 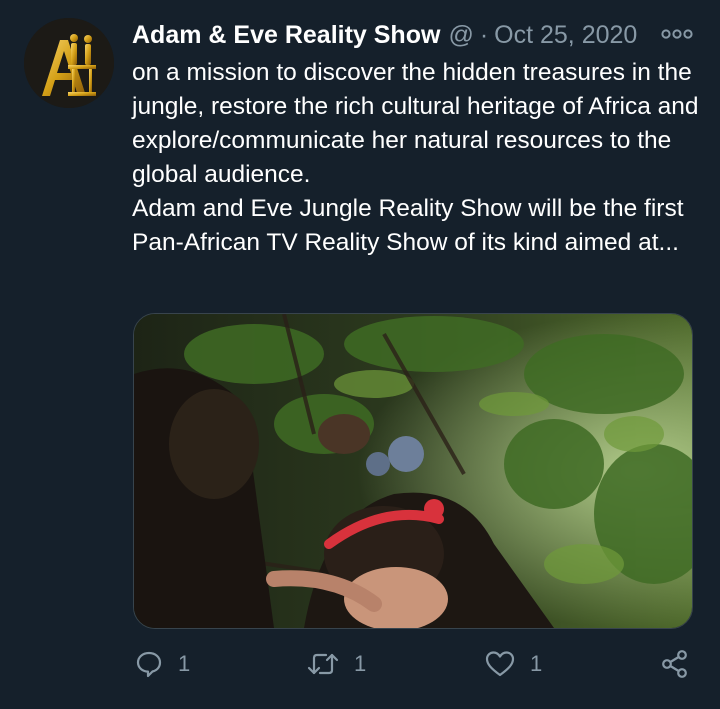 What do you see at coordinates (184, 663) in the screenshot?
I see `reply-count: 1` at bounding box center [184, 663].